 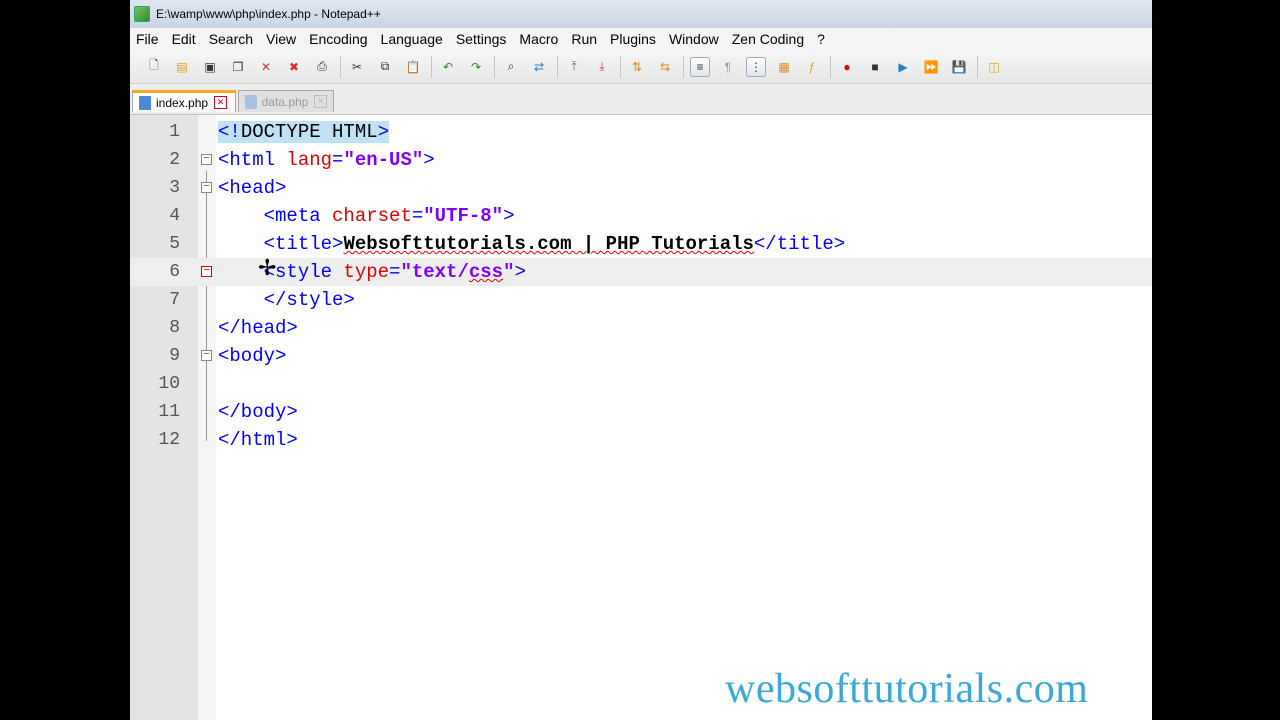 I want to click on line-number: 7, so click(x=174, y=300).